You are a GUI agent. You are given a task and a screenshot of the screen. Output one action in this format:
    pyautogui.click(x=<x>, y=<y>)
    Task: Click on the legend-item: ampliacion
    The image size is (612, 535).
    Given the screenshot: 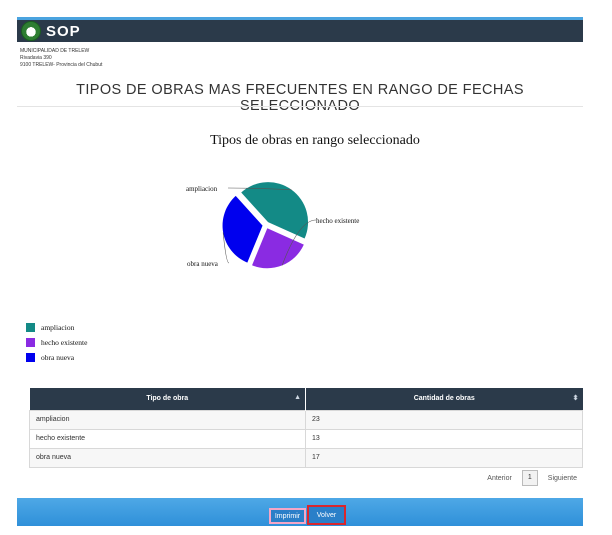 What is the action you would take?
    pyautogui.click(x=56, y=327)
    